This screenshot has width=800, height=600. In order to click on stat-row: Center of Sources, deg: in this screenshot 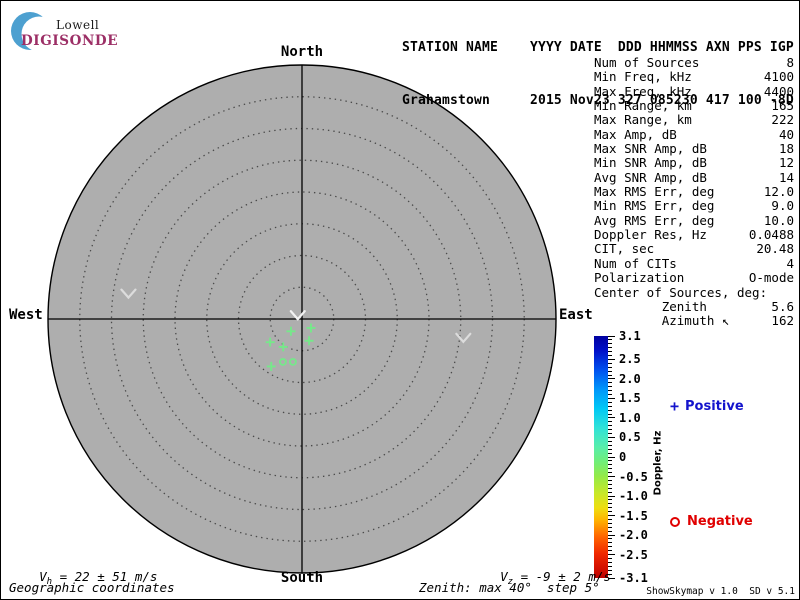, I will do `click(681, 292)`.